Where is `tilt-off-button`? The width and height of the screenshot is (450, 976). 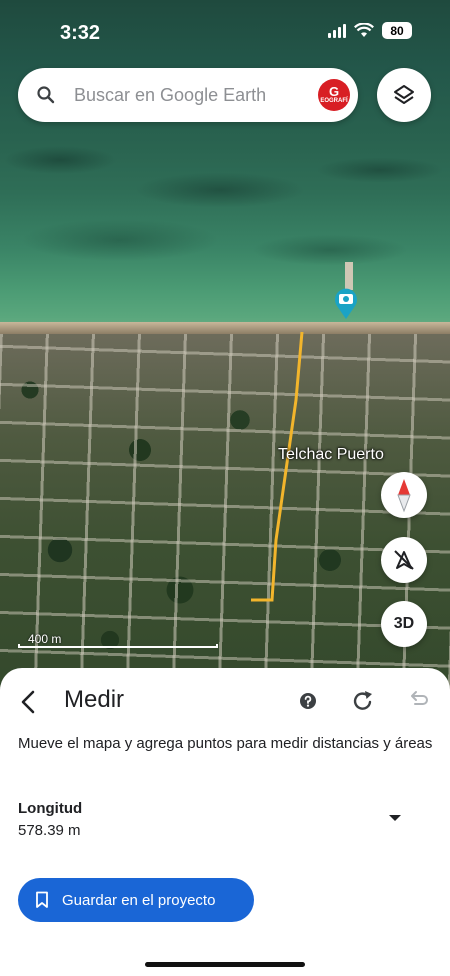
tilt-off-button is located at coordinates (404, 560).